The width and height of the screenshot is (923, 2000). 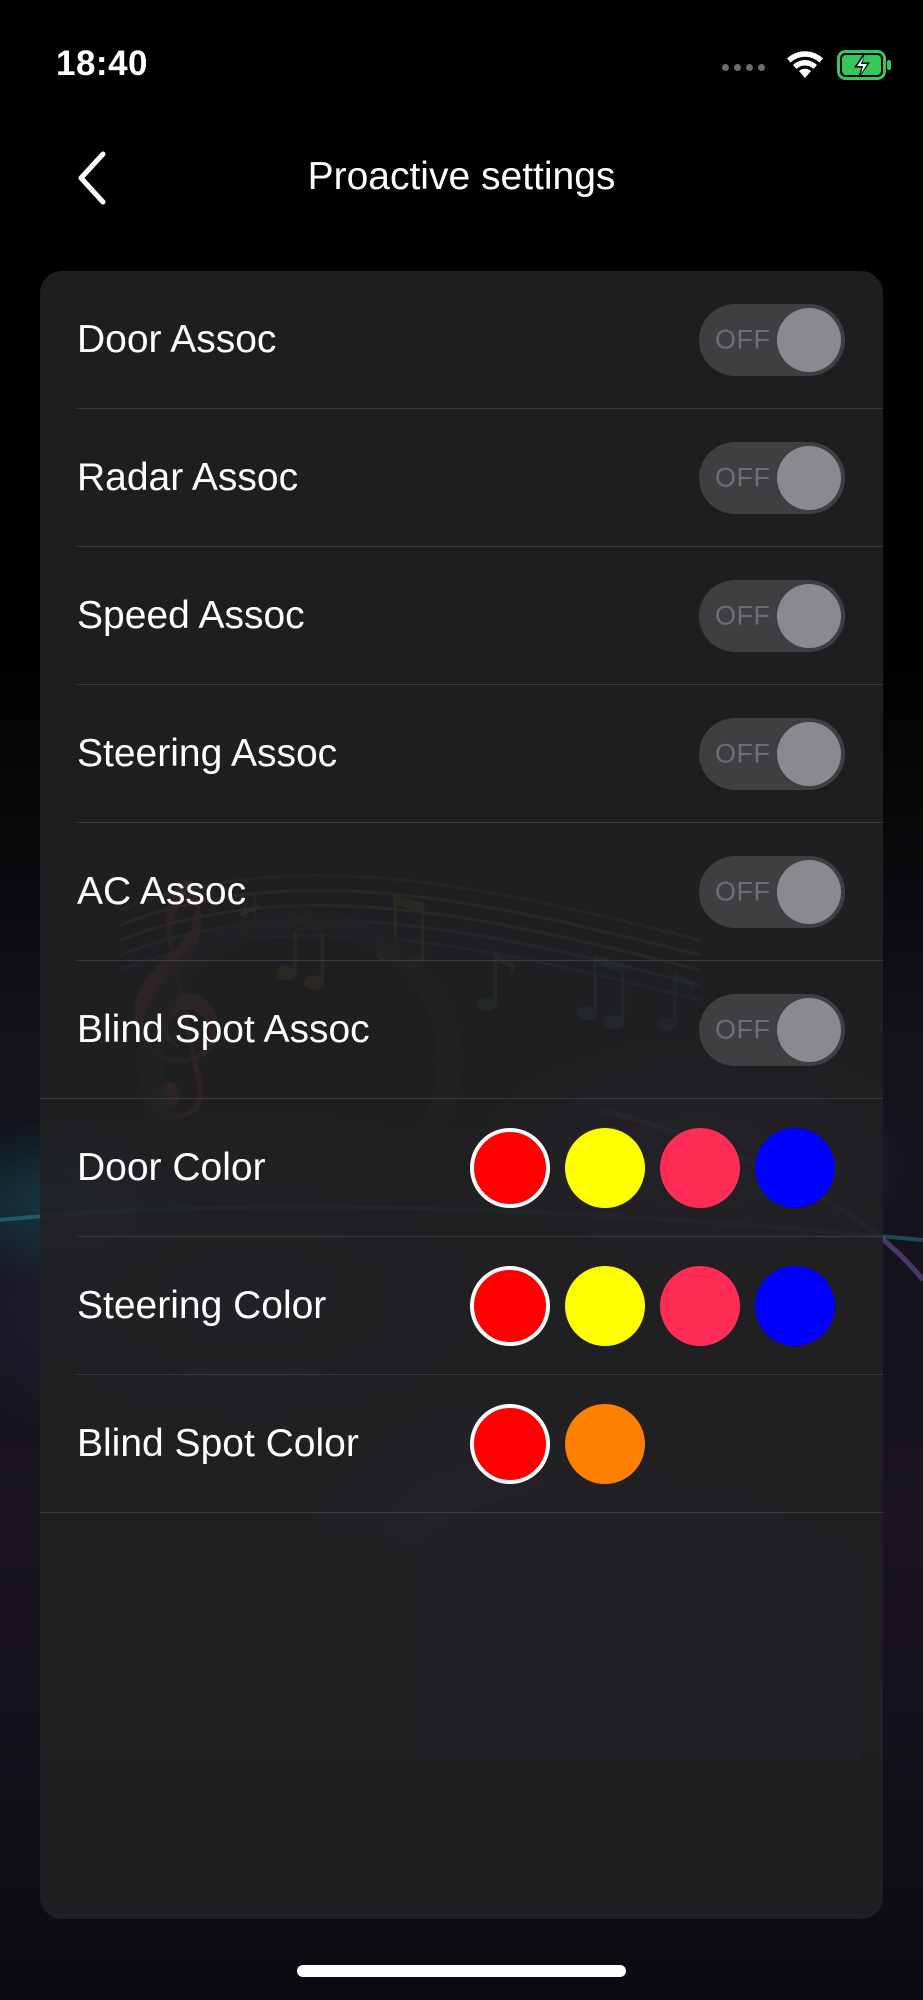 I want to click on color-row-door: Door Color, so click(x=461, y=1168).